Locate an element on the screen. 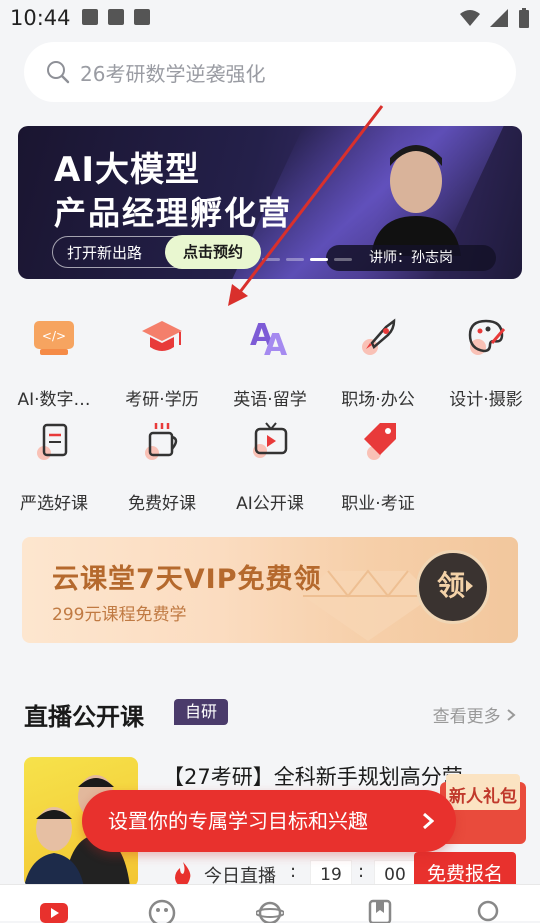 This screenshot has width=540, height=923. vip-title: 云课堂7天VIP免费领 is located at coordinates (187, 579).